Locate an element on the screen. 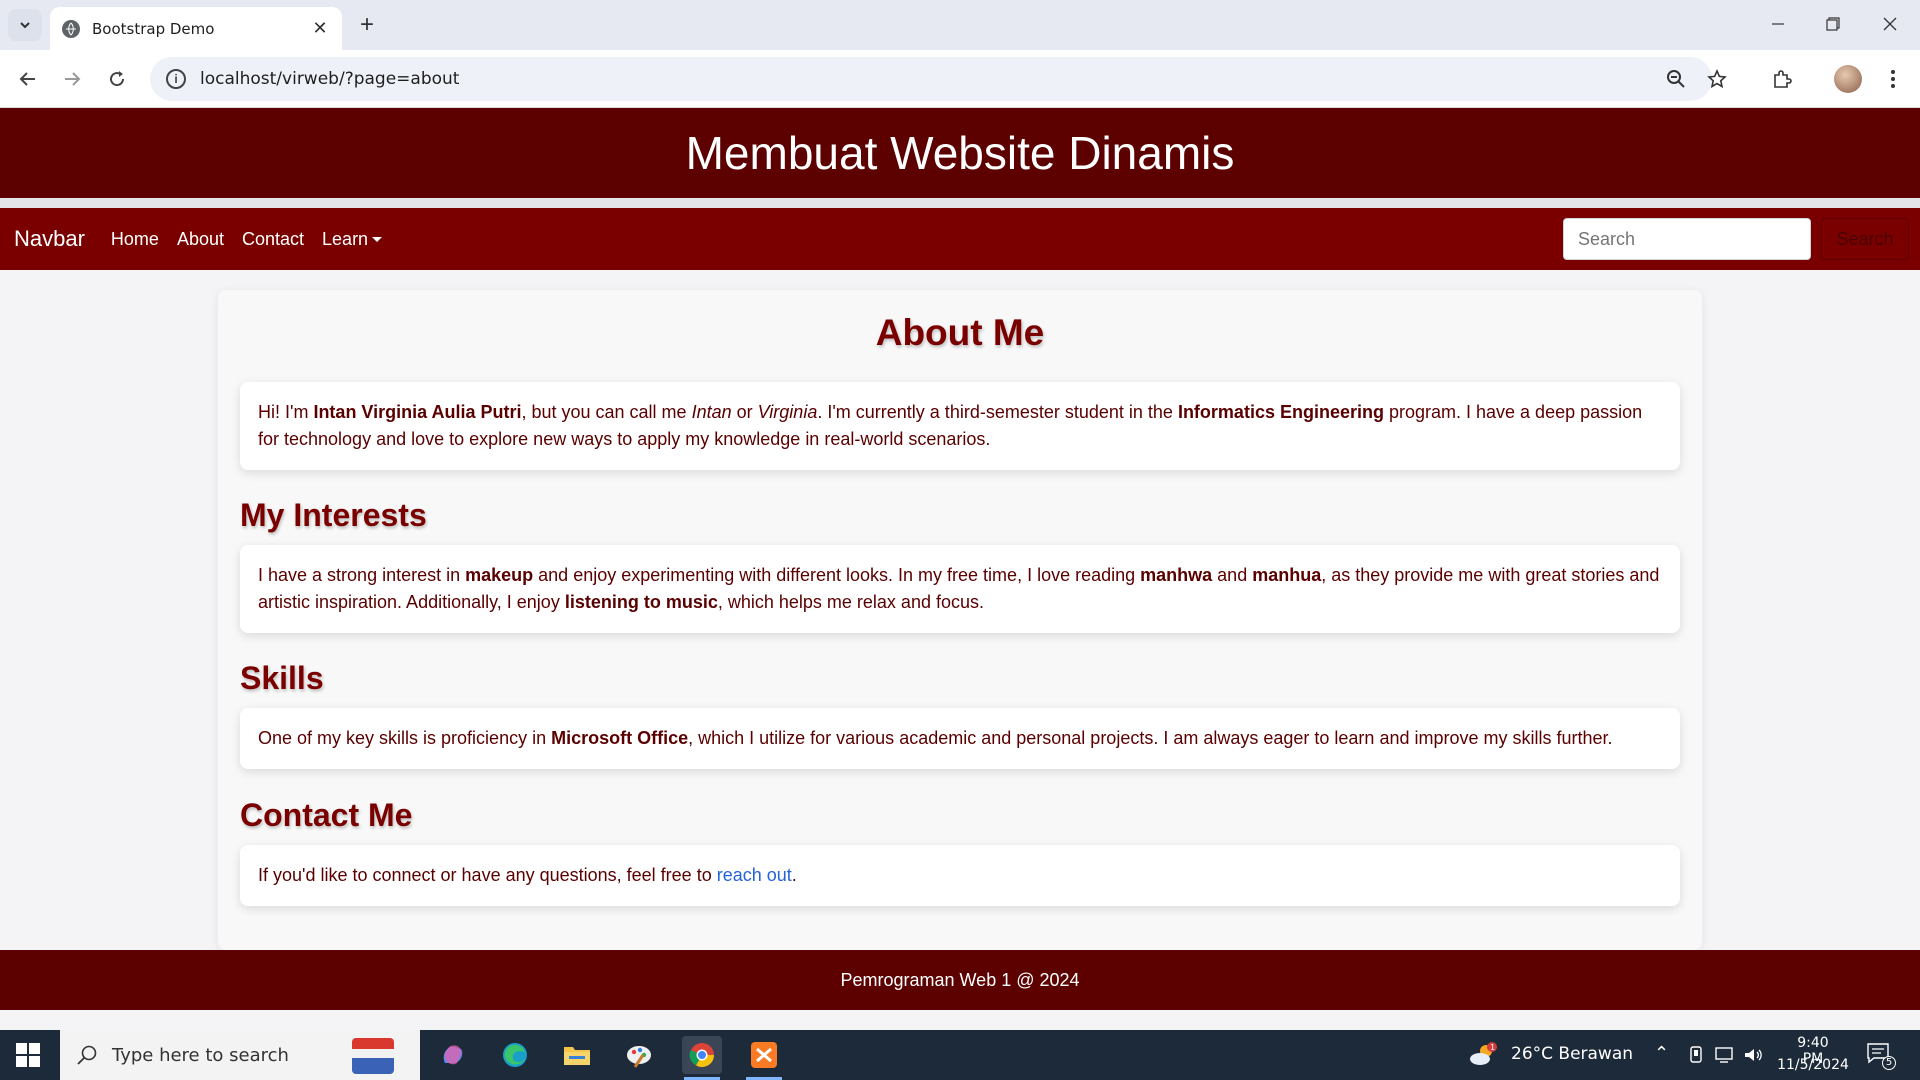 Image resolution: width=1920 pixels, height=1080 pixels. browser-tab: Bootstrap Demo ✕ is located at coordinates (196, 28).